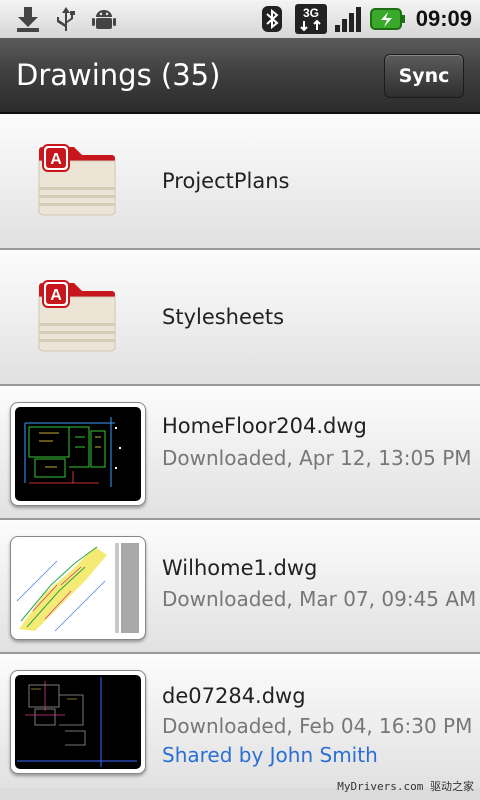  What do you see at coordinates (28, 19) in the screenshot?
I see `download-icon` at bounding box center [28, 19].